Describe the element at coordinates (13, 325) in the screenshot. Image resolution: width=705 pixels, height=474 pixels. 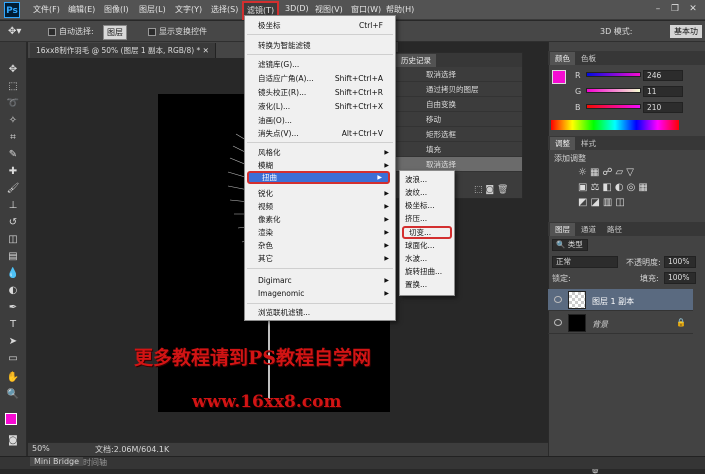
I see `type-tool-icon: T` at that location.